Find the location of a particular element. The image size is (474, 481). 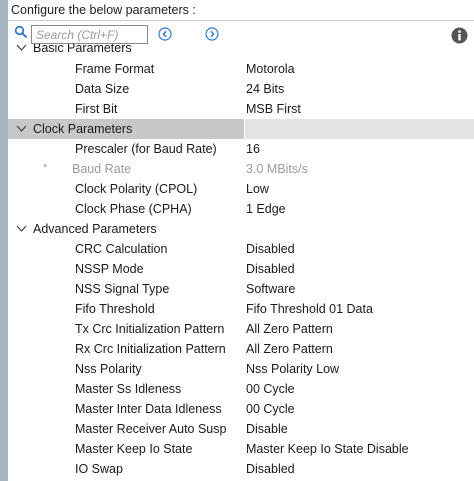

param-label: IO Swap is located at coordinates (99, 469).